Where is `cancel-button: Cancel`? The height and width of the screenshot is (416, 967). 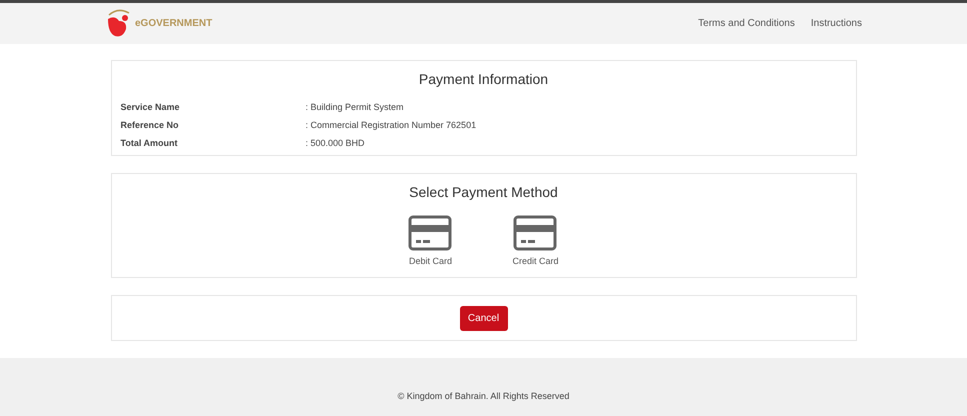 cancel-button: Cancel is located at coordinates (484, 318).